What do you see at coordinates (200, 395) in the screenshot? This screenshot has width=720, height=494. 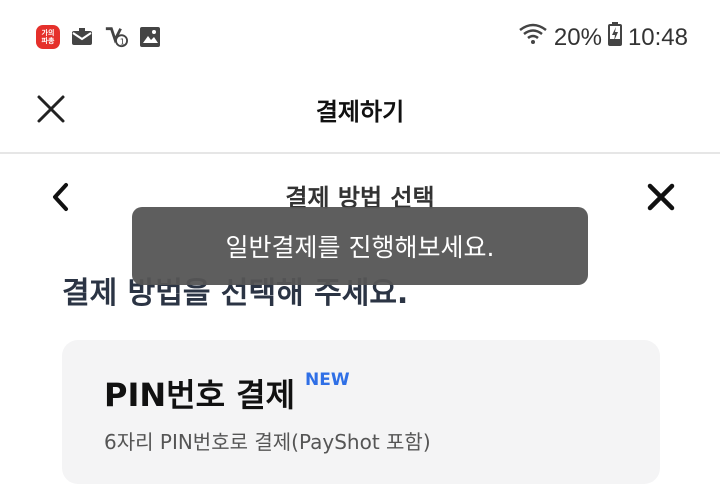 I see `payment-option-title: PIN번호 결제` at bounding box center [200, 395].